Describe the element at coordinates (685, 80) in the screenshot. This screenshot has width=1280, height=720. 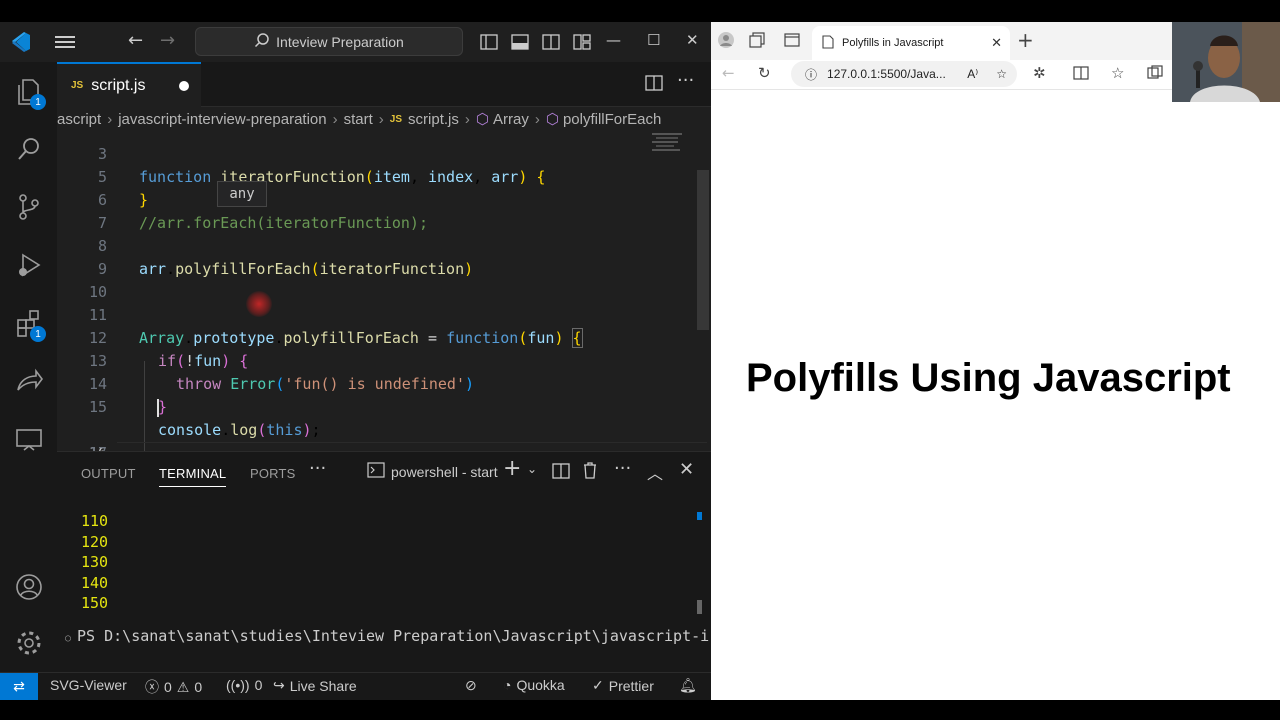
I see `more-actions-icon: ···` at that location.